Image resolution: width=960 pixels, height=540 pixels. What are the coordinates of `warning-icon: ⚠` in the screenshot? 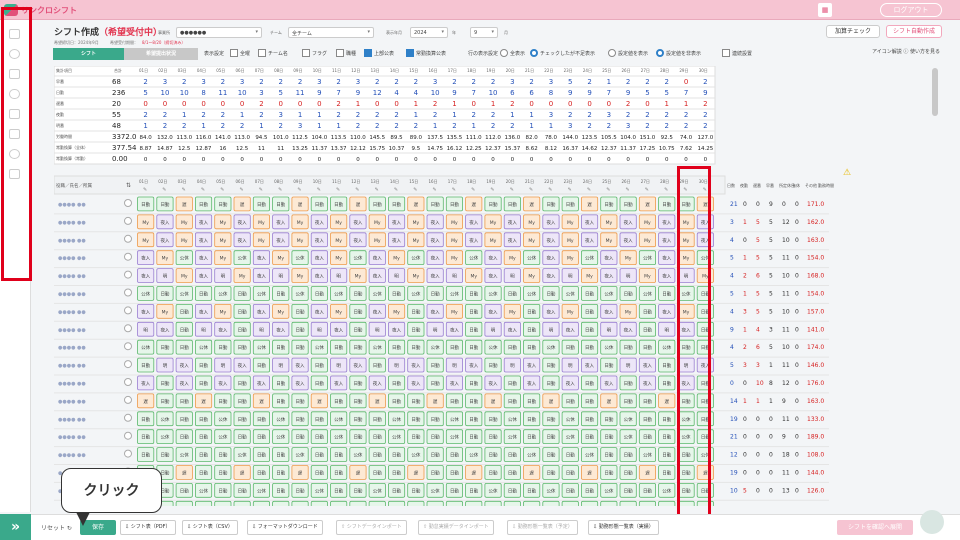 It's located at (847, 173).